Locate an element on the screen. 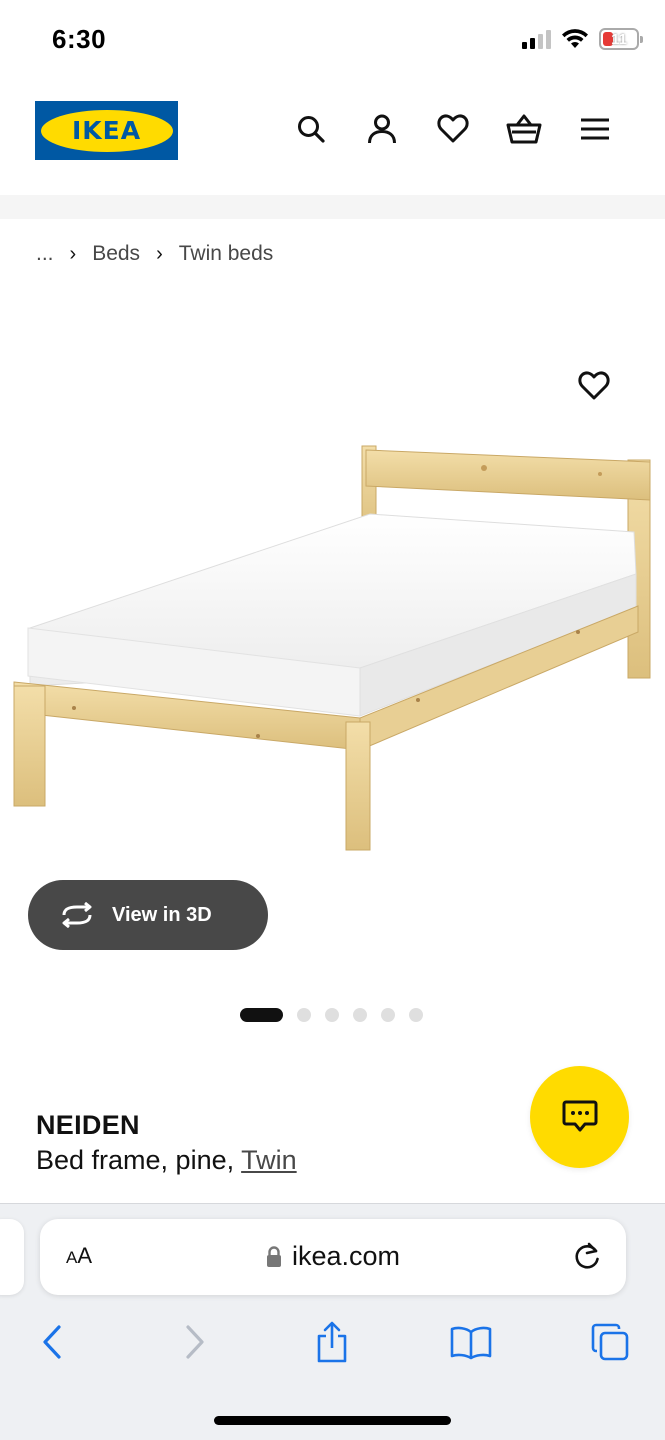  add-to-favorites-button is located at coordinates (594, 386).